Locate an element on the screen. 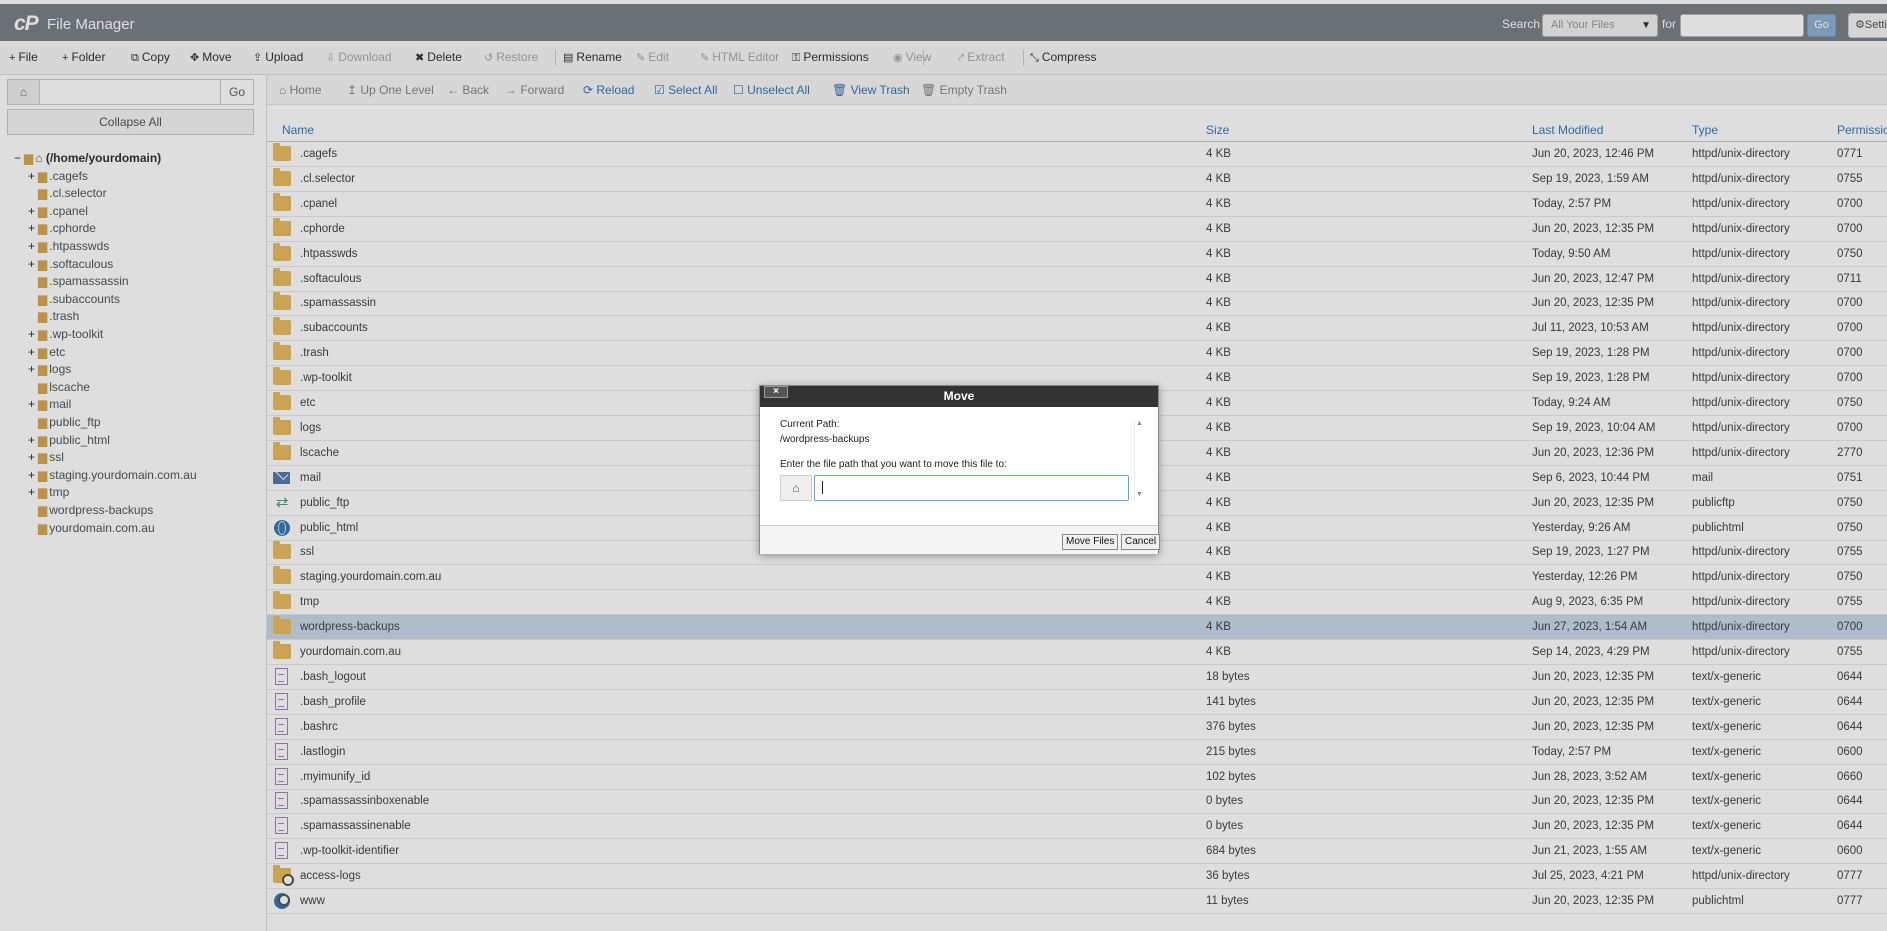 The height and width of the screenshot is (931, 1887). tree-item: + ▆ tmp is located at coordinates (48, 492).